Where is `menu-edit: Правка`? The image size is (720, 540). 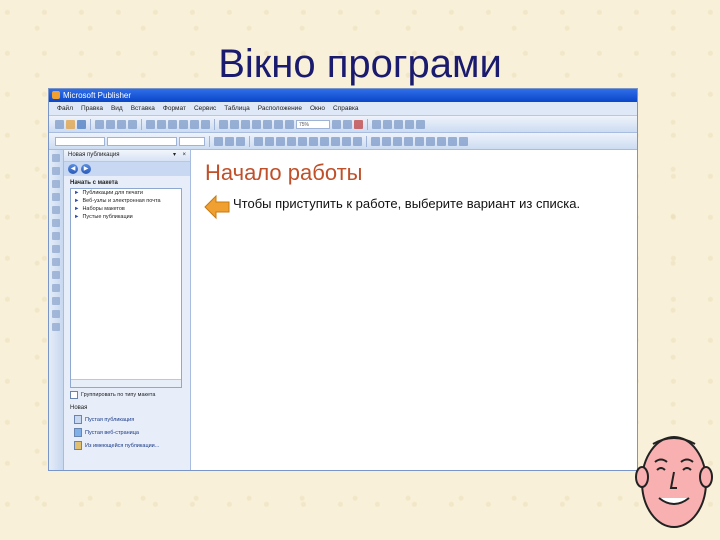
menu-edit: Правка is located at coordinates (92, 108).